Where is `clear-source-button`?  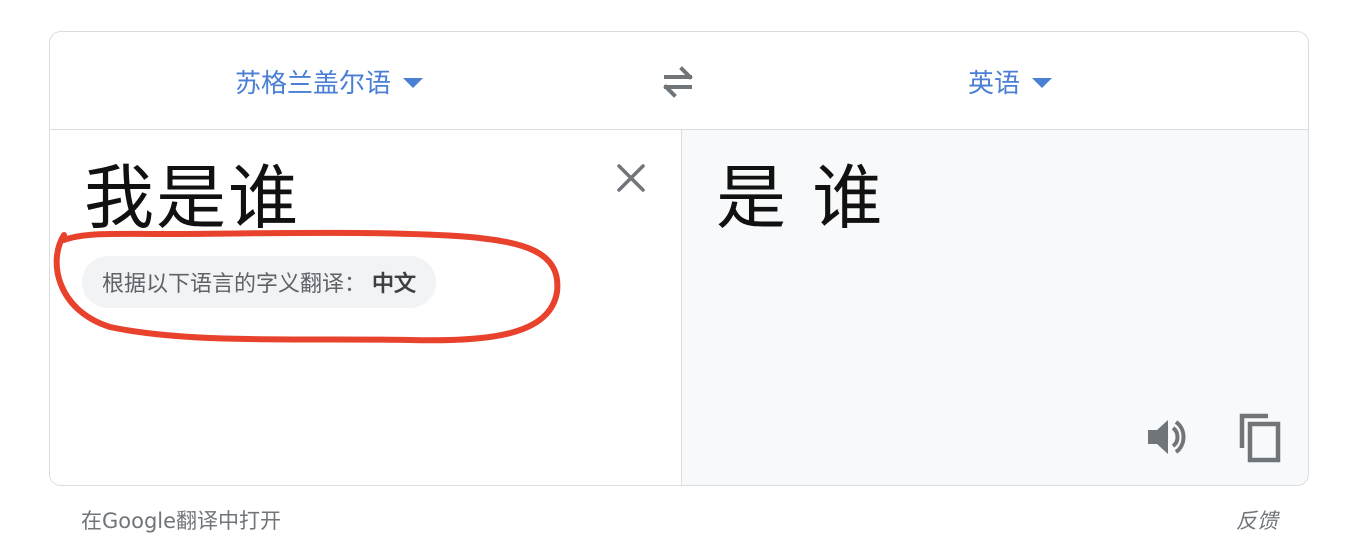
clear-source-button is located at coordinates (631, 178).